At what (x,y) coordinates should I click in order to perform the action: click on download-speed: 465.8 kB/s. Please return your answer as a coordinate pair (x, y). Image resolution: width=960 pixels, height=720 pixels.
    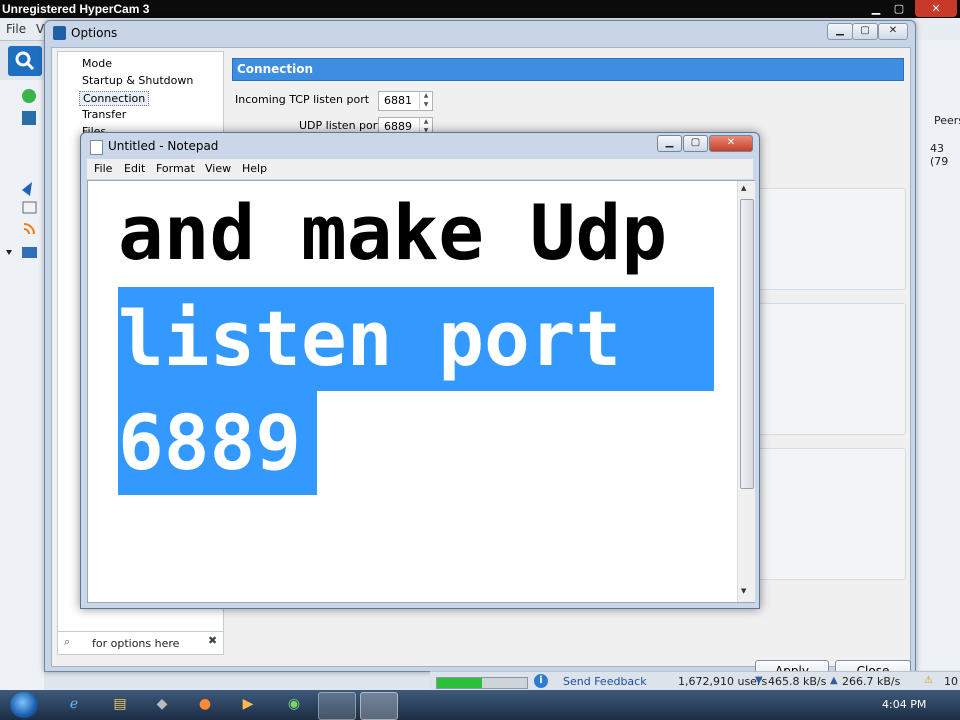
    Looking at the image, I should click on (797, 681).